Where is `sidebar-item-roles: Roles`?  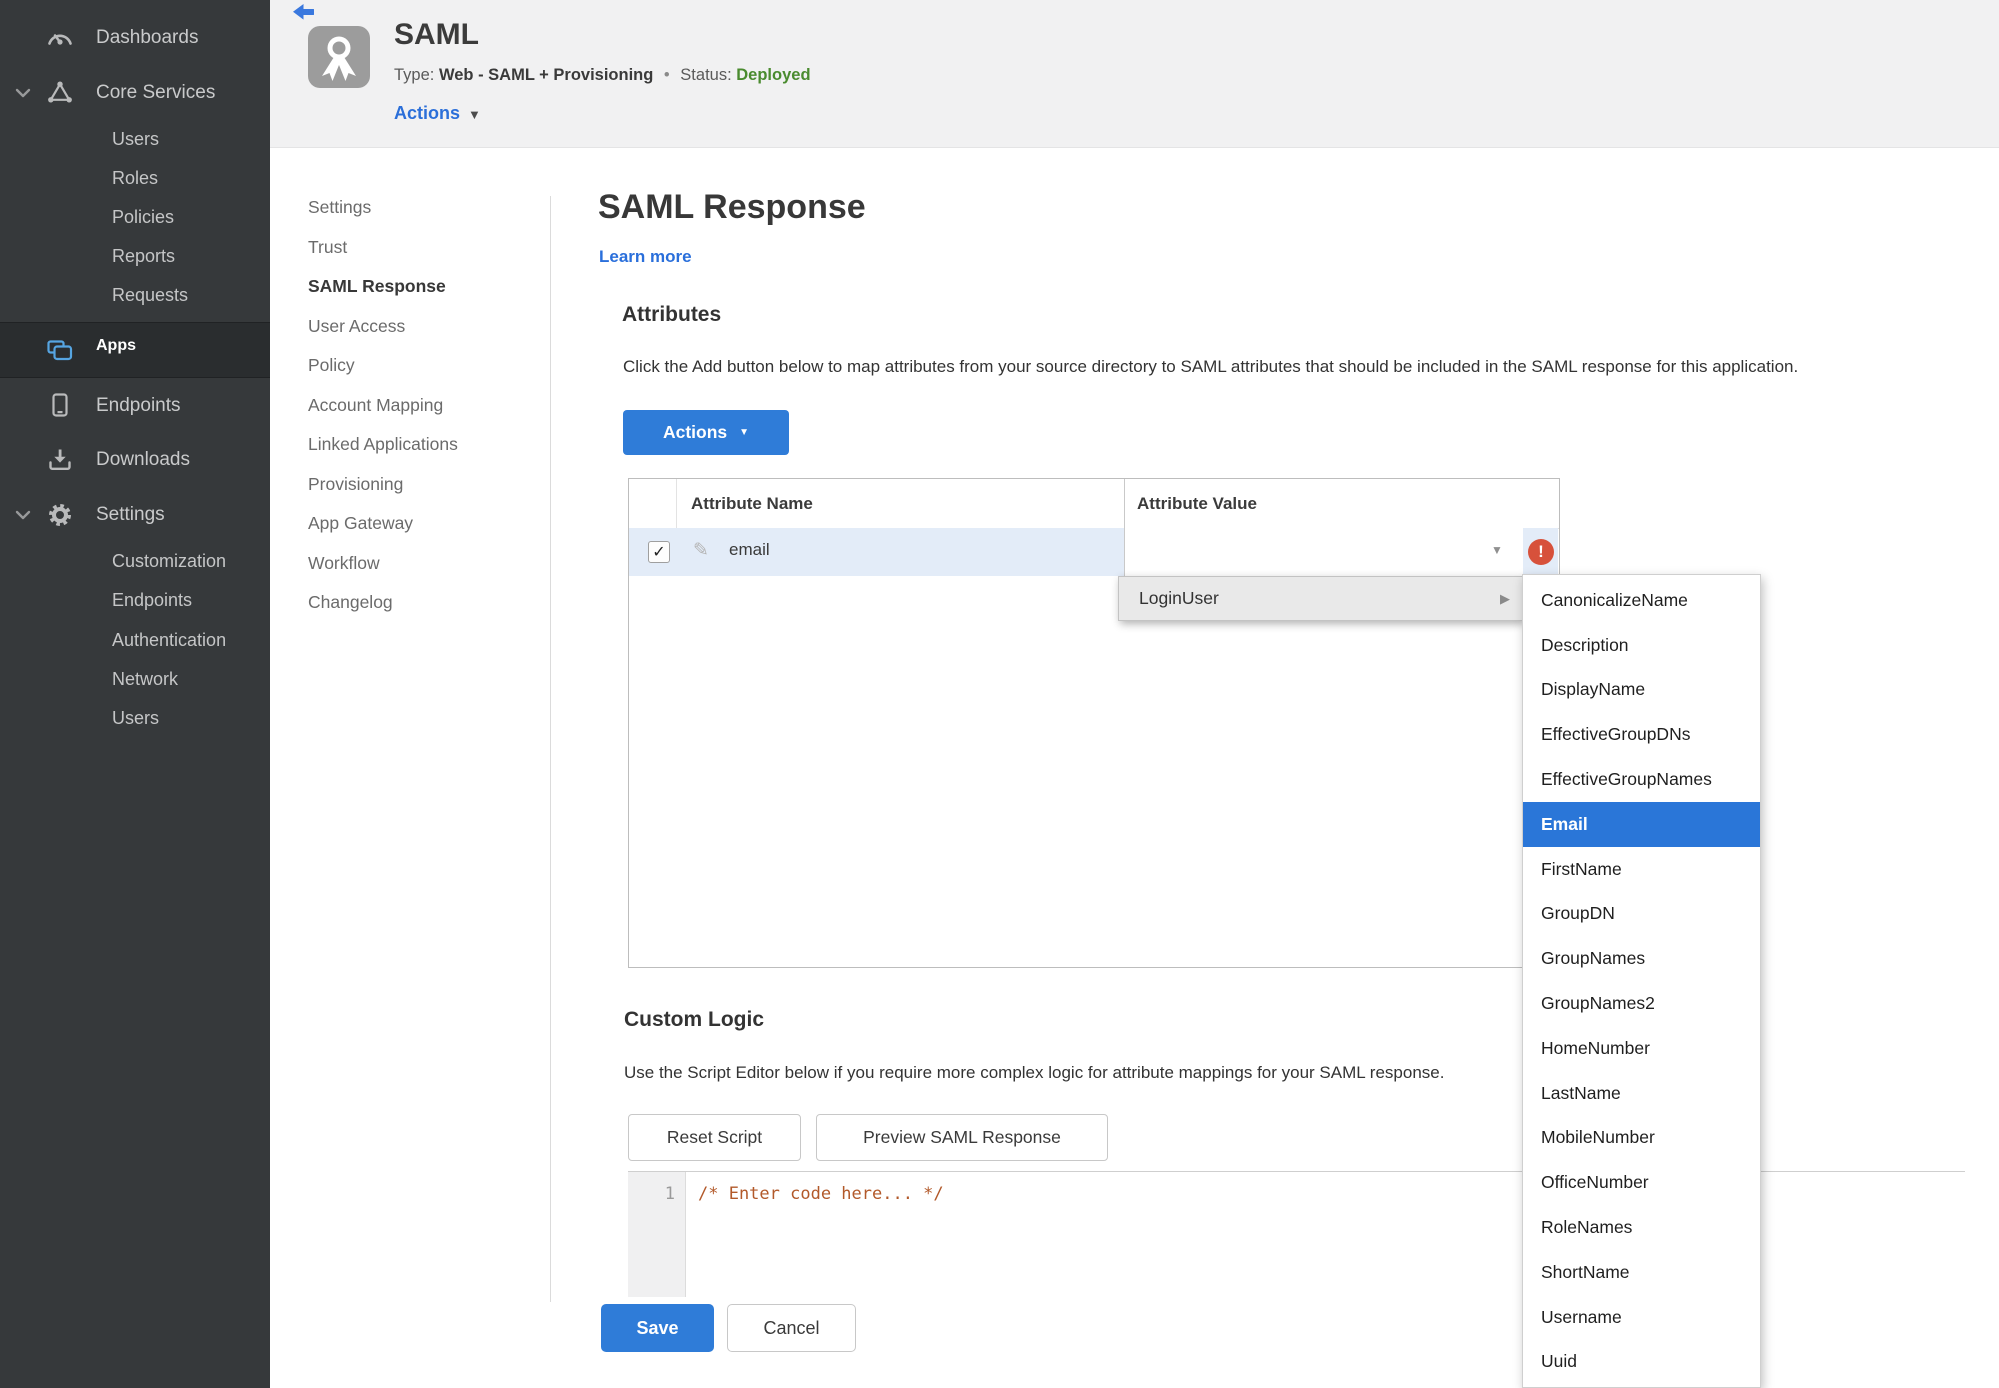 sidebar-item-roles: Roles is located at coordinates (135, 178).